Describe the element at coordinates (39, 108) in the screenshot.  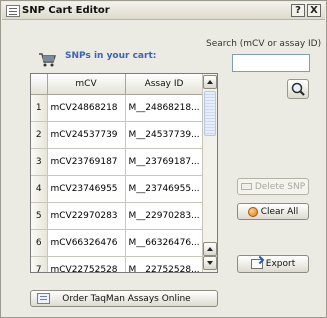
I see `row-number: 1` at that location.